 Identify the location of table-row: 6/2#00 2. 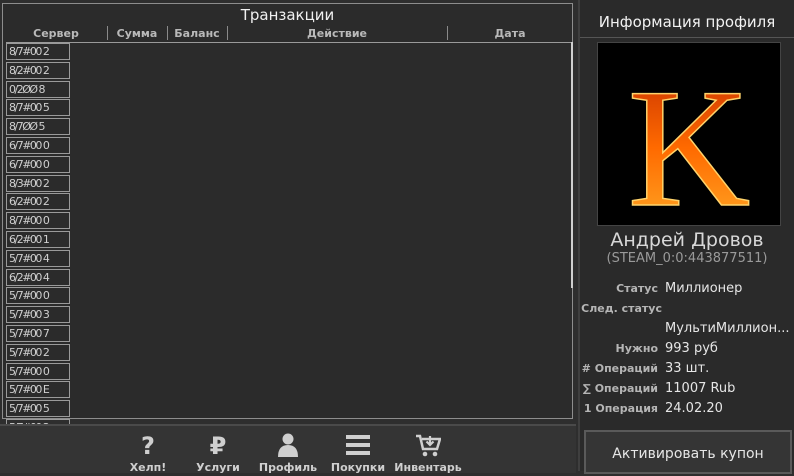
(40, 203).